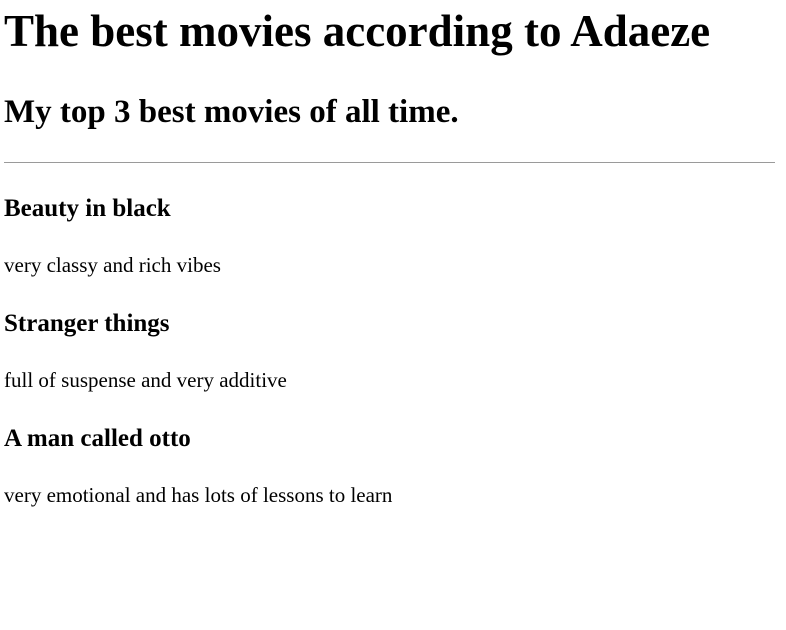 Image resolution: width=786 pixels, height=630 pixels. What do you see at coordinates (357, 31) in the screenshot?
I see `page-title: The best movies according to Adaeze` at bounding box center [357, 31].